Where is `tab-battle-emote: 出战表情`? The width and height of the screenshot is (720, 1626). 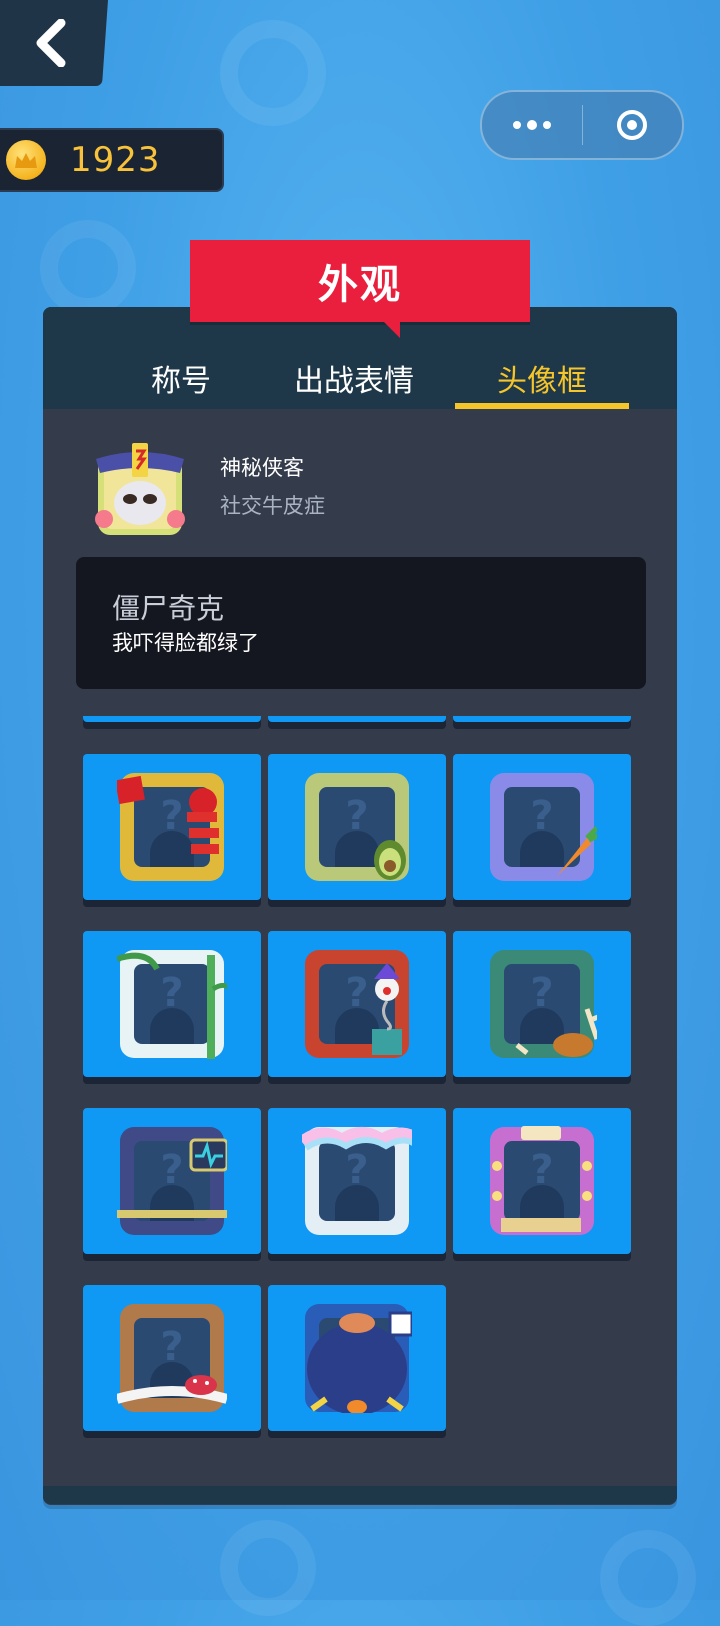
tab-battle-emote: 出战表情 is located at coordinates (354, 378).